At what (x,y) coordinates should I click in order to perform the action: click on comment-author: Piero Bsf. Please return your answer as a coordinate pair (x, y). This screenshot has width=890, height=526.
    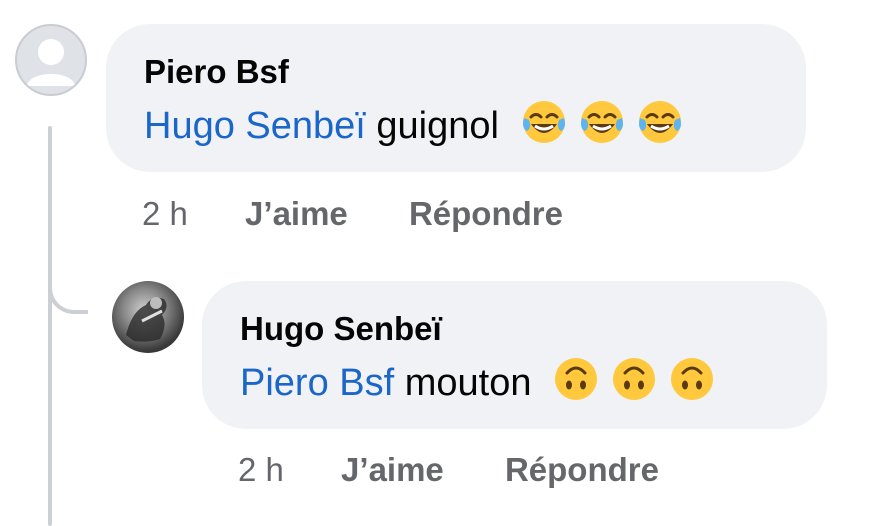
    Looking at the image, I should click on (456, 72).